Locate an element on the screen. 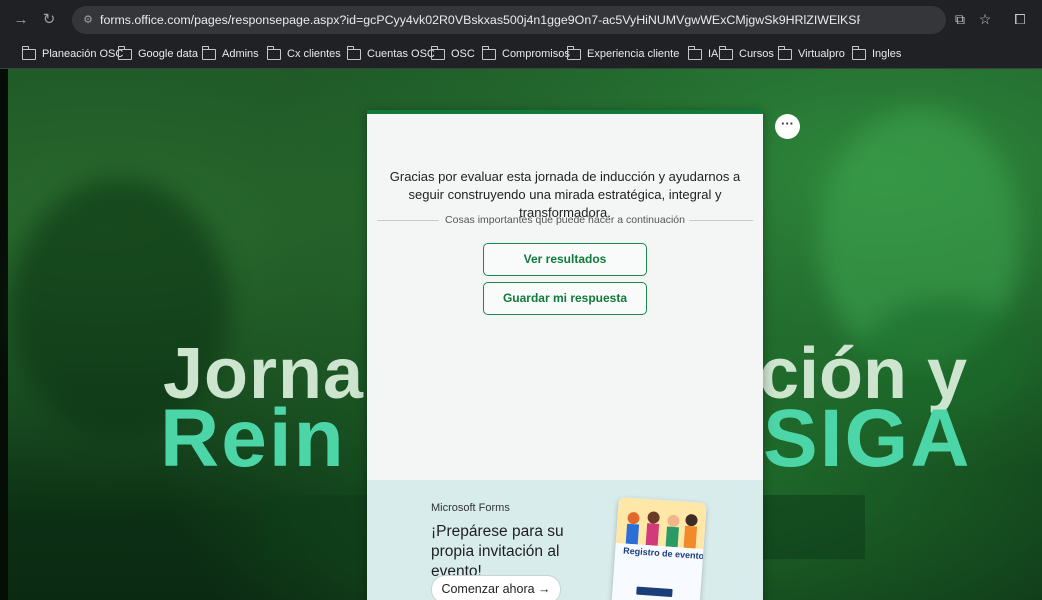 The width and height of the screenshot is (1042, 600). view-results-button: Ver resultados is located at coordinates (565, 259).